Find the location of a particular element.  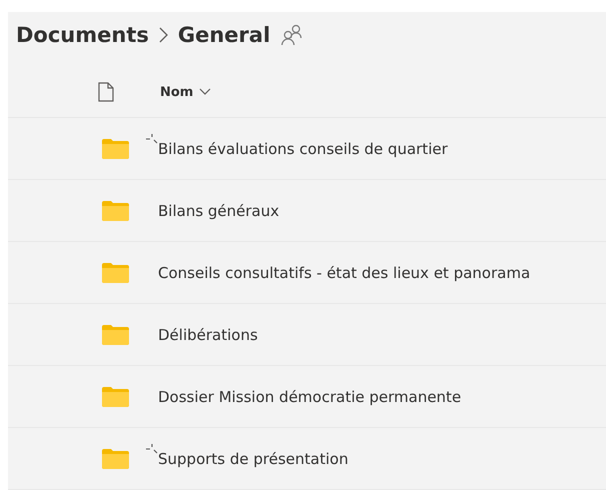

folder-name: Bilans généraux is located at coordinates (219, 211).